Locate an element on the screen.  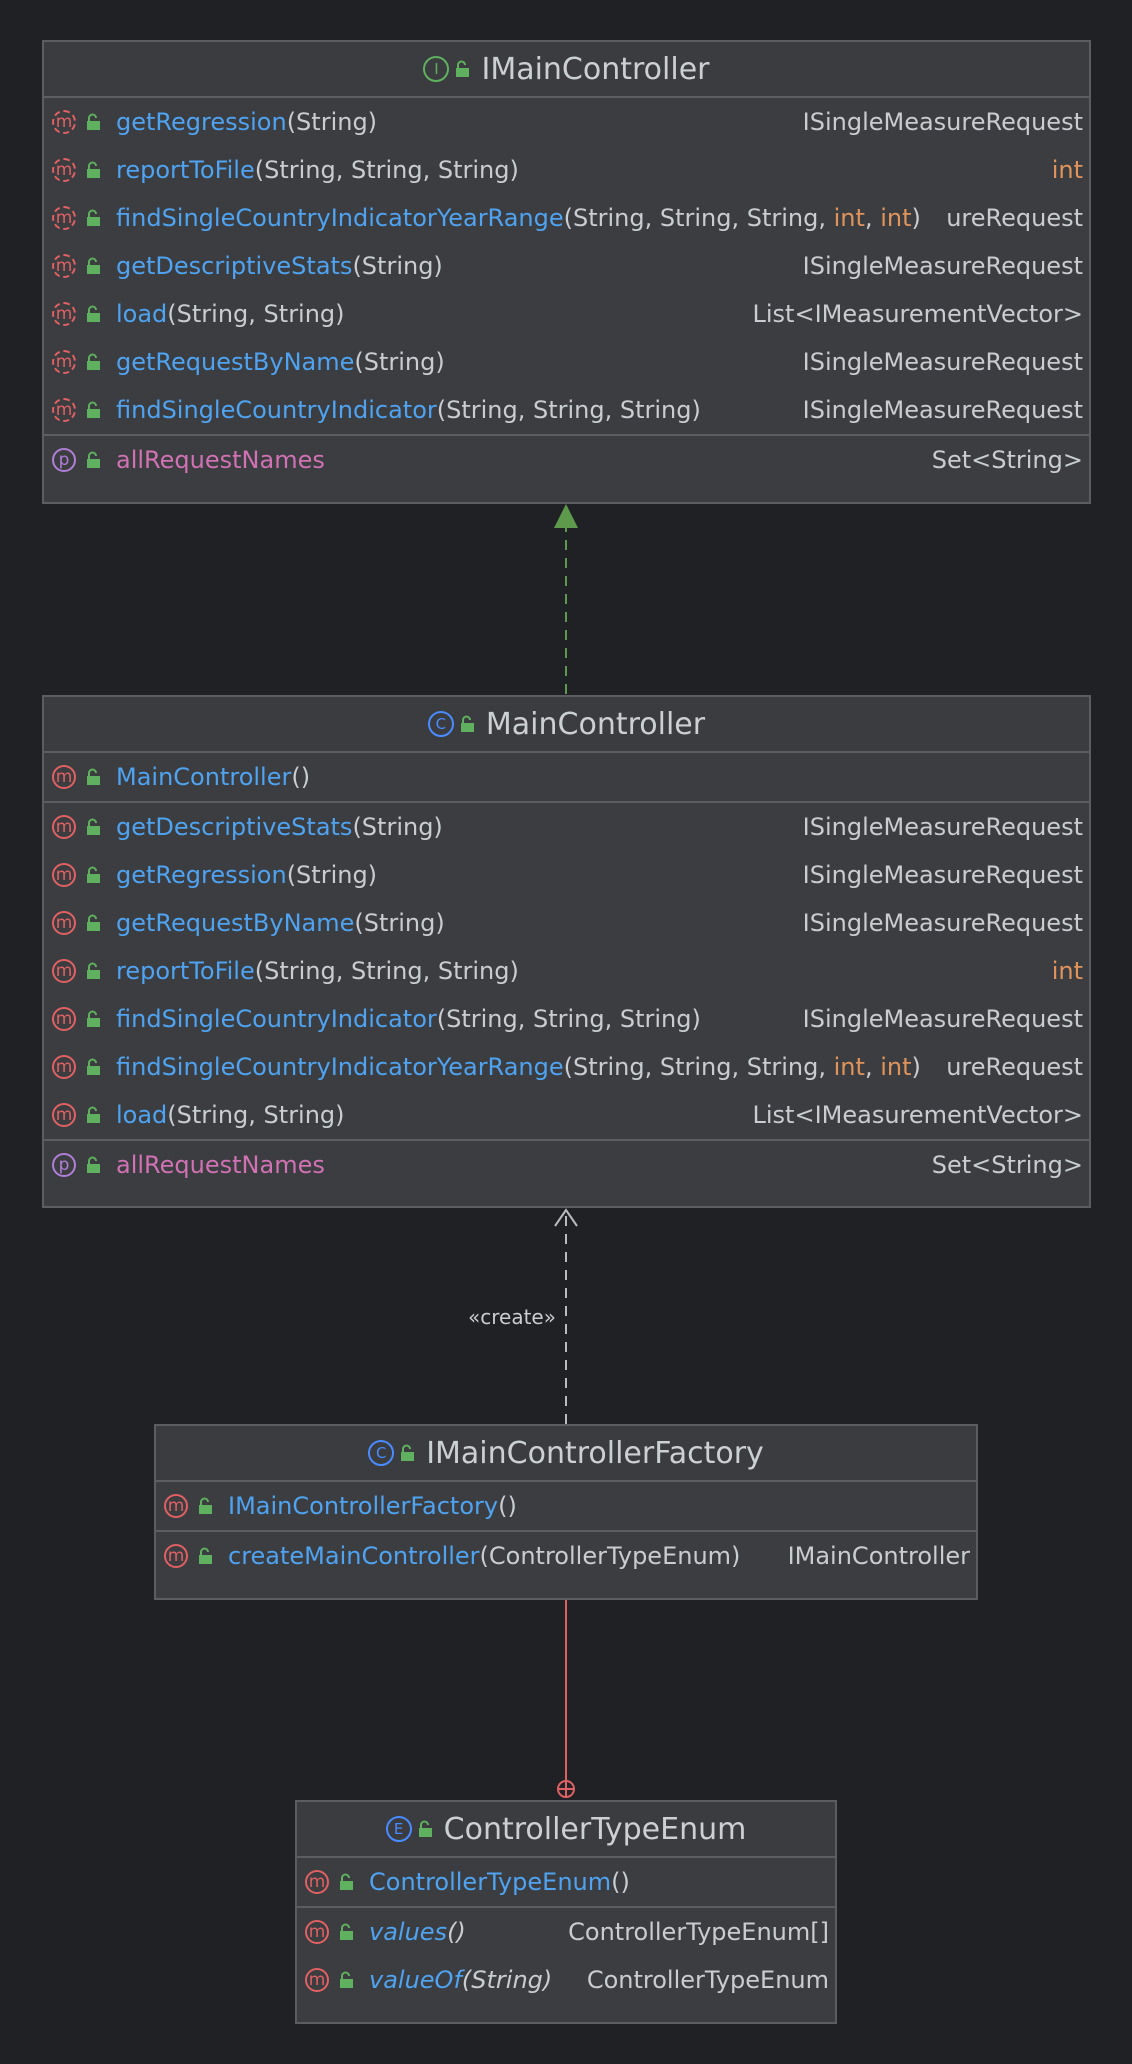
method-row: m IMainControllerFactory() is located at coordinates (566, 1506).